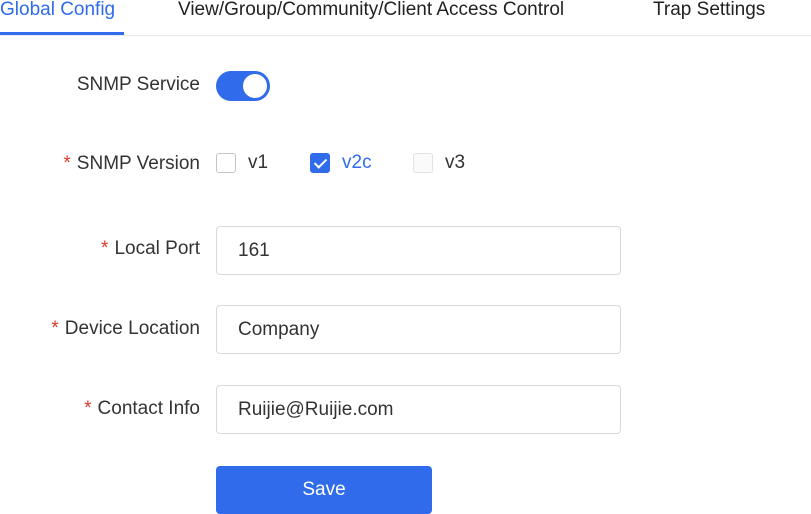 Image resolution: width=811 pixels, height=514 pixels. I want to click on snmp-service-toggle, so click(243, 86).